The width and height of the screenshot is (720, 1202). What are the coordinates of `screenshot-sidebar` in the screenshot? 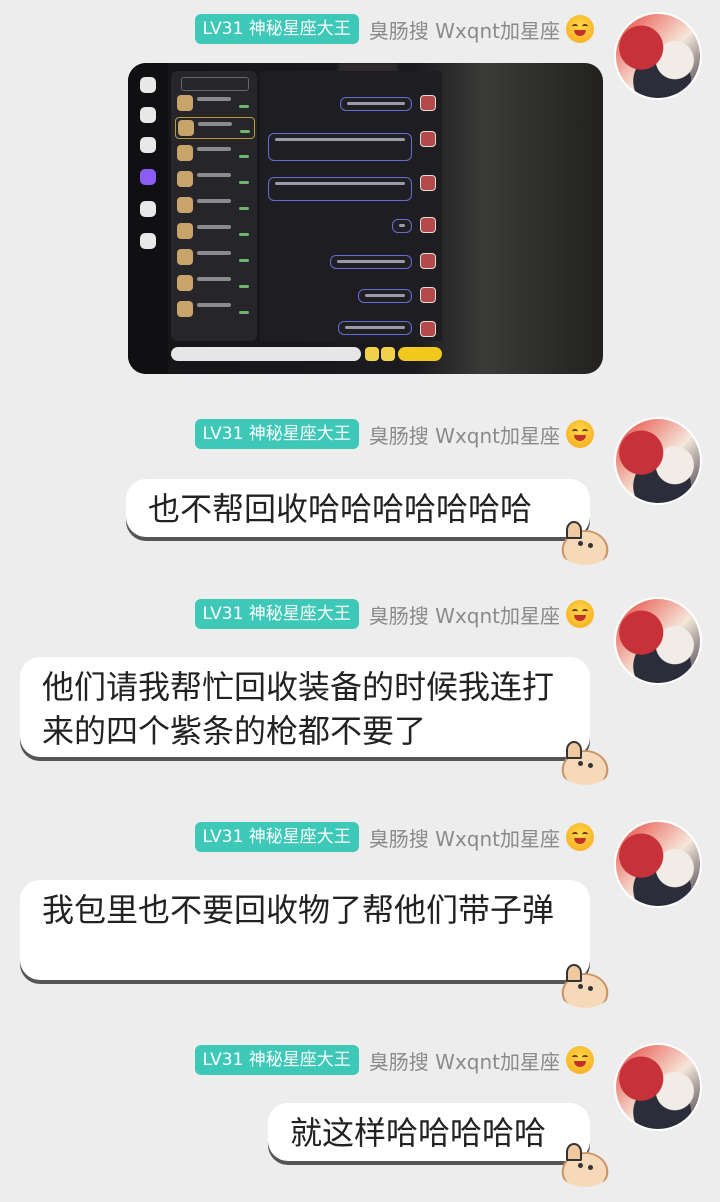 It's located at (148, 218).